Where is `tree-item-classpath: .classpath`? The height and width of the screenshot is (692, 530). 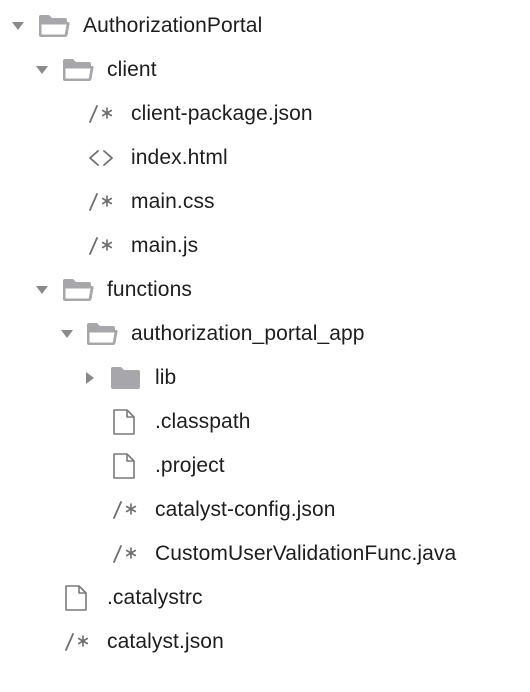
tree-item-classpath: .classpath is located at coordinates (265, 422).